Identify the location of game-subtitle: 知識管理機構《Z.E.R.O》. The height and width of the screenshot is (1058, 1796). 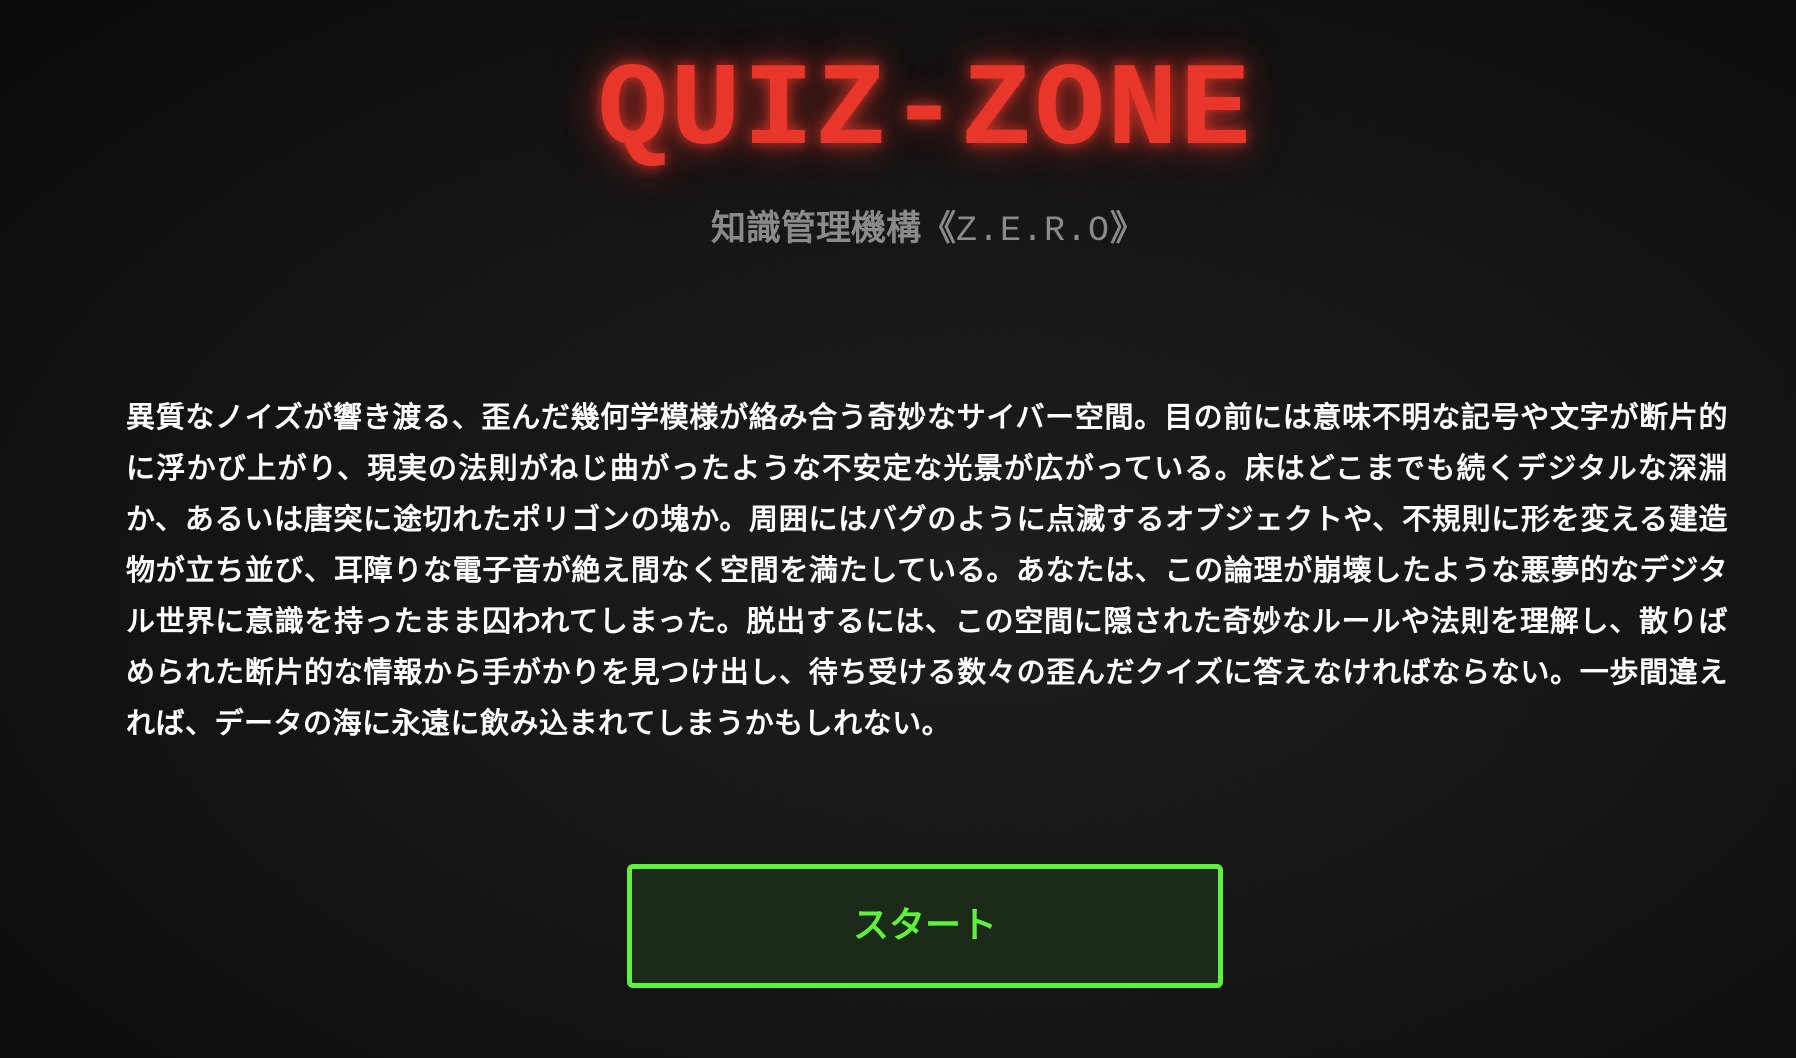
(898, 230).